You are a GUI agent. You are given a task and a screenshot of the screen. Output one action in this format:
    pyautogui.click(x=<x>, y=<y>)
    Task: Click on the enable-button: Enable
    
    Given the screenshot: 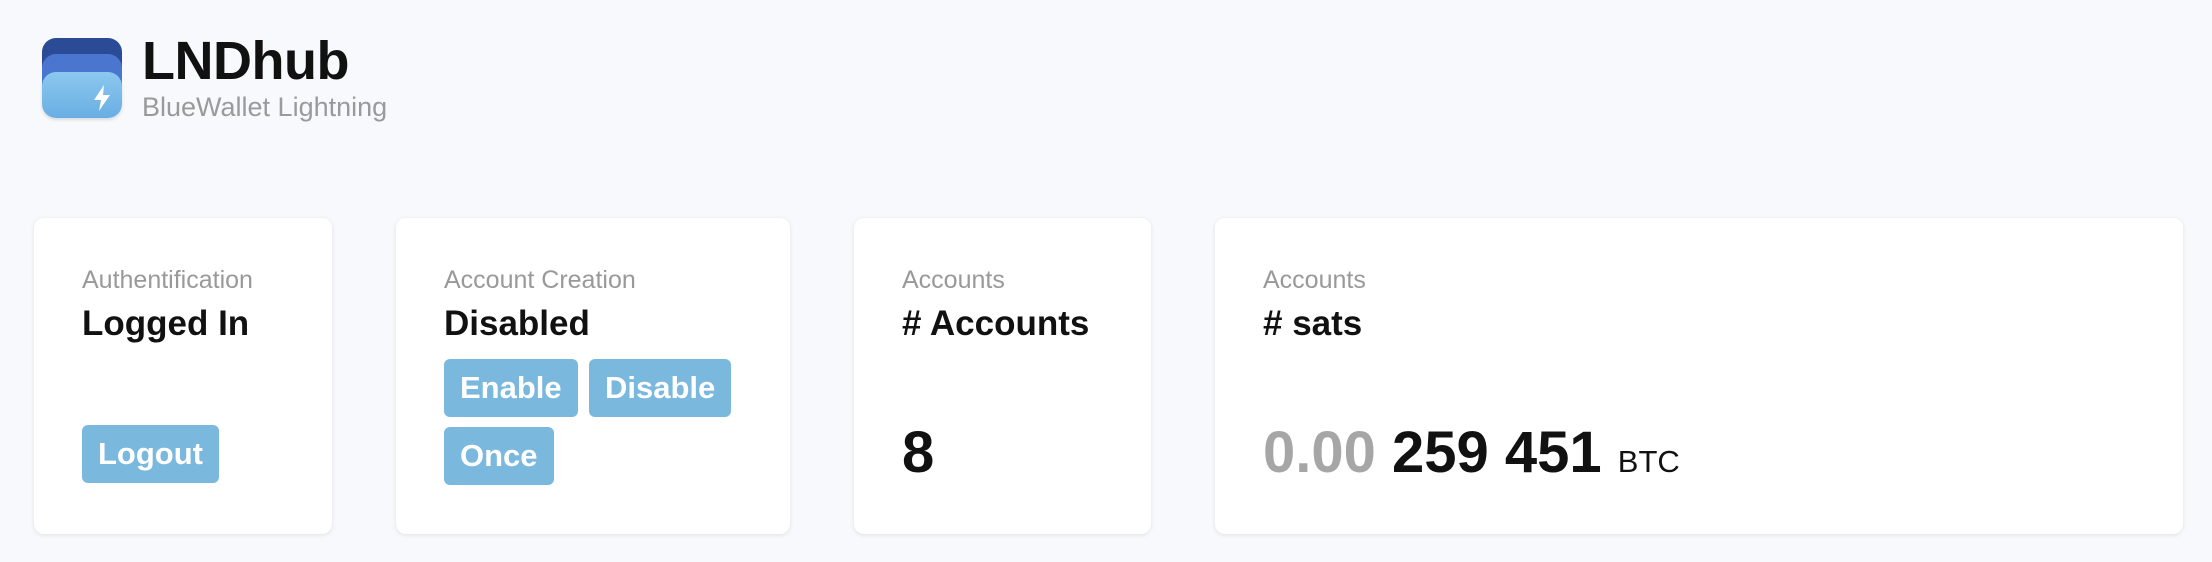 What is the action you would take?
    pyautogui.click(x=511, y=388)
    